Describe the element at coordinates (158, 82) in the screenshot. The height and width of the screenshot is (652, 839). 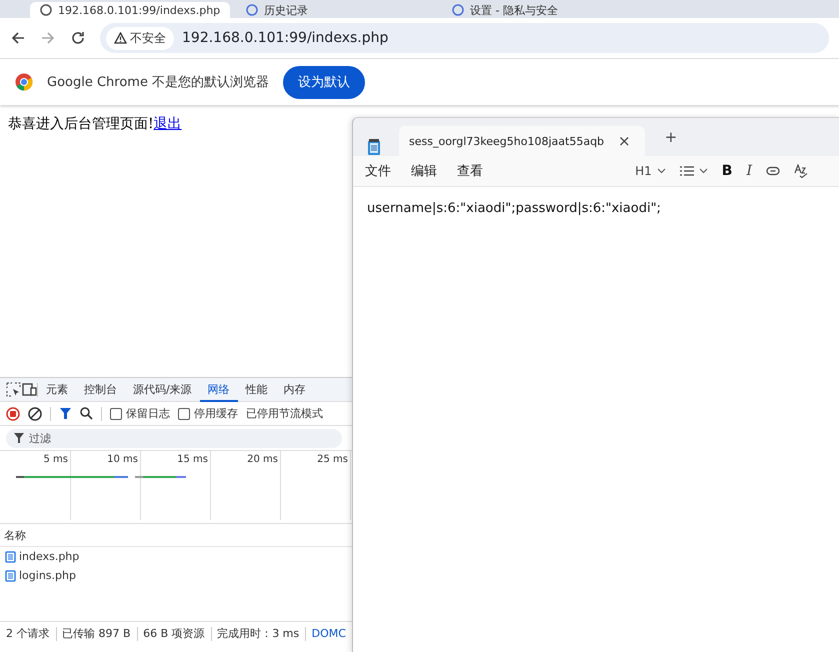
I see `info-message: Google Chrome 不是您的默认浏览器` at that location.